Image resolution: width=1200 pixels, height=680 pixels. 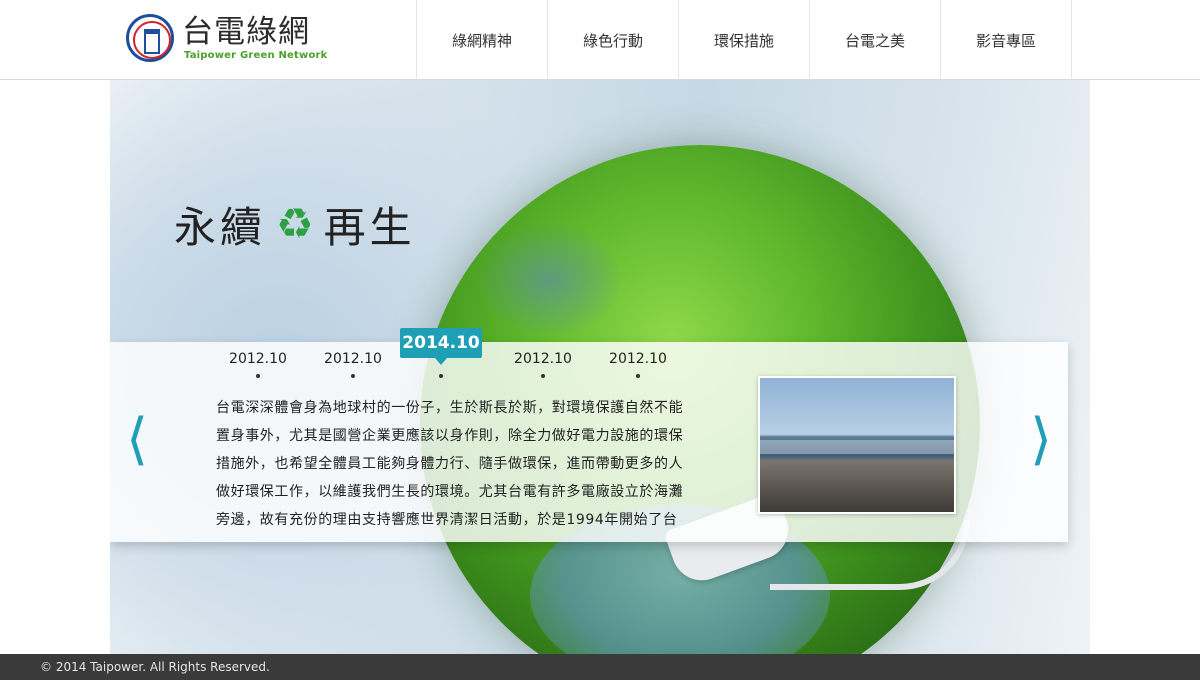 What do you see at coordinates (857, 445) in the screenshot?
I see `beach-photo` at bounding box center [857, 445].